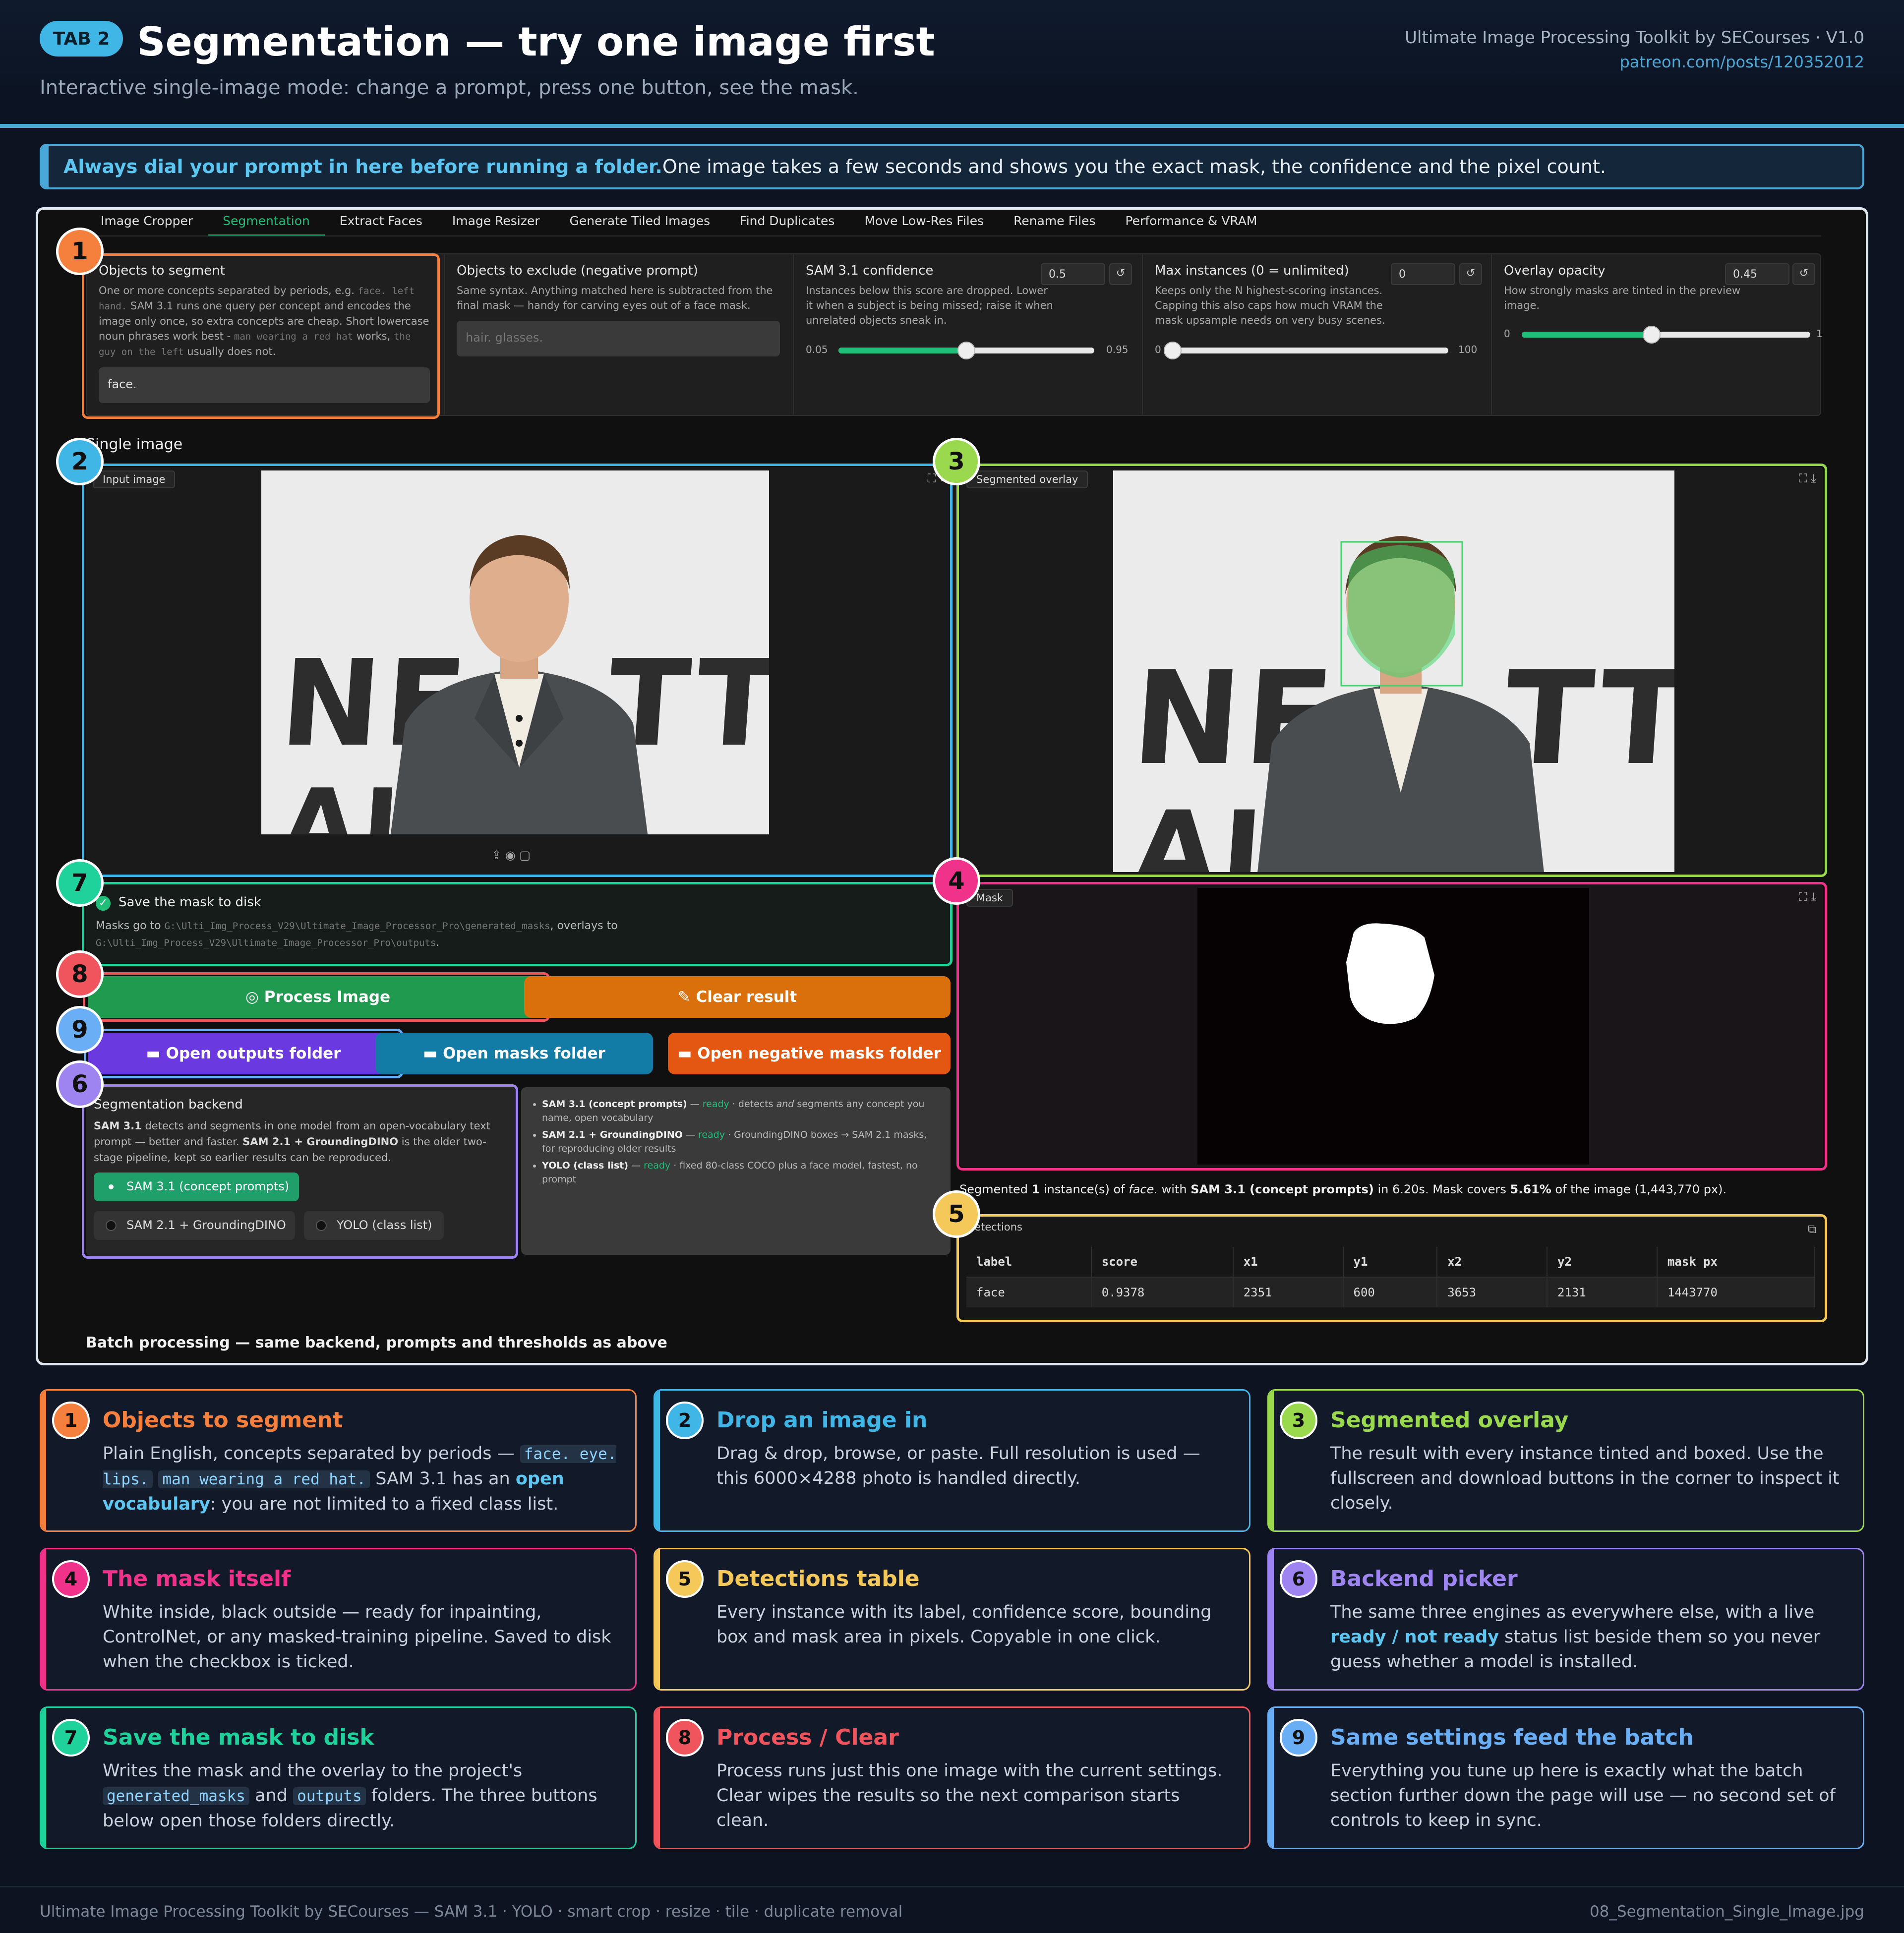  I want to click on open-negative-masks-button: ▬ Open negative masks folder, so click(809, 1053).